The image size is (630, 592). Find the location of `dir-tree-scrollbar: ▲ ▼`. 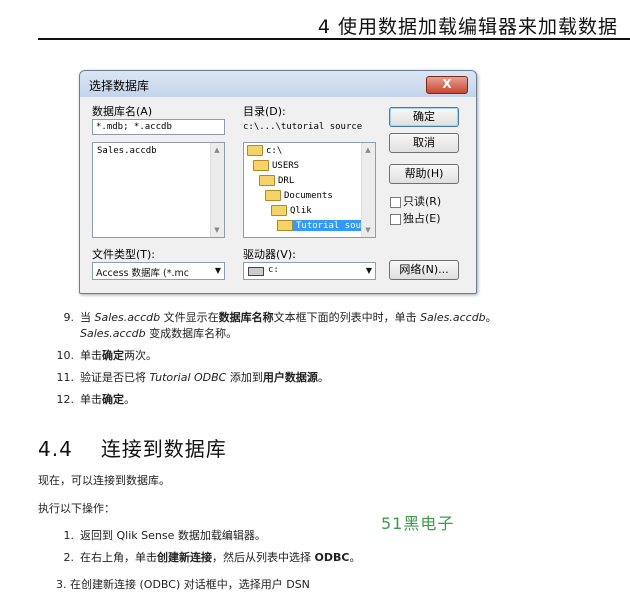

dir-tree-scrollbar: ▲ ▼ is located at coordinates (368, 190).